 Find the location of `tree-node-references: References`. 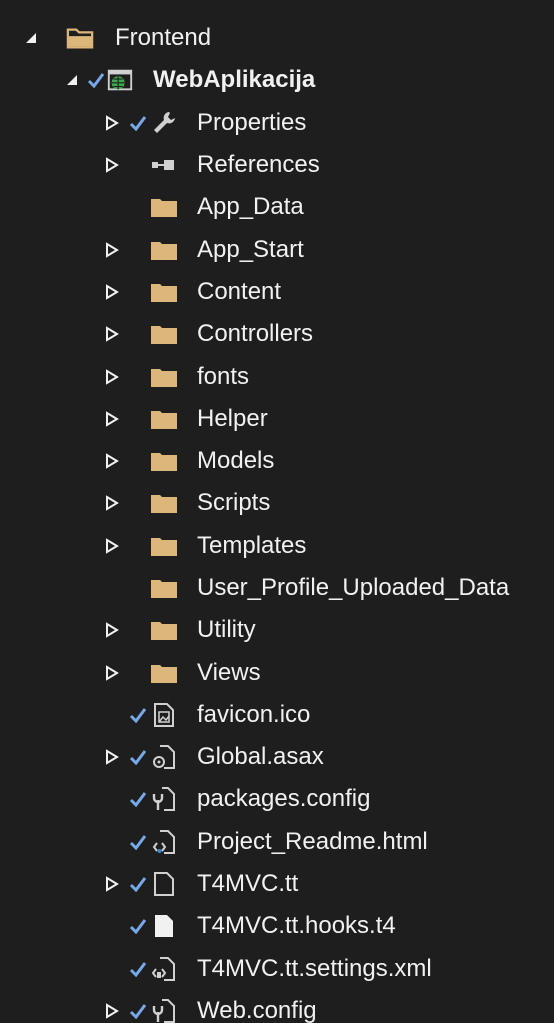

tree-node-references: References is located at coordinates (277, 165).